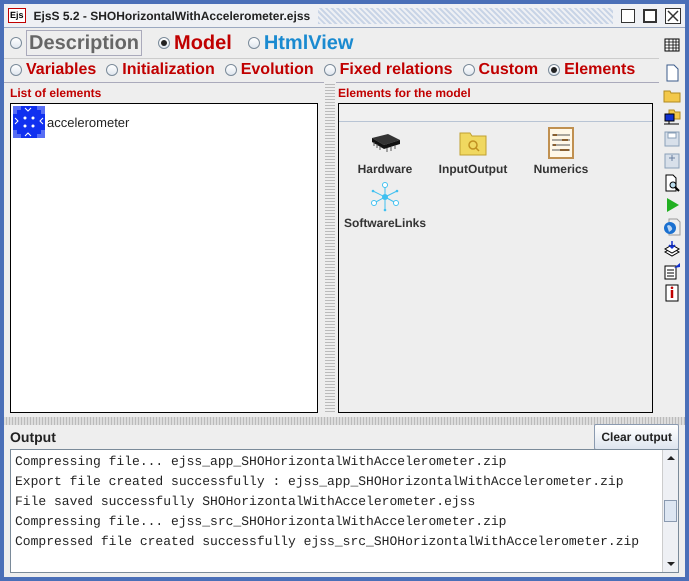  Describe the element at coordinates (203, 43) in the screenshot. I see `main-tab: Model` at that location.